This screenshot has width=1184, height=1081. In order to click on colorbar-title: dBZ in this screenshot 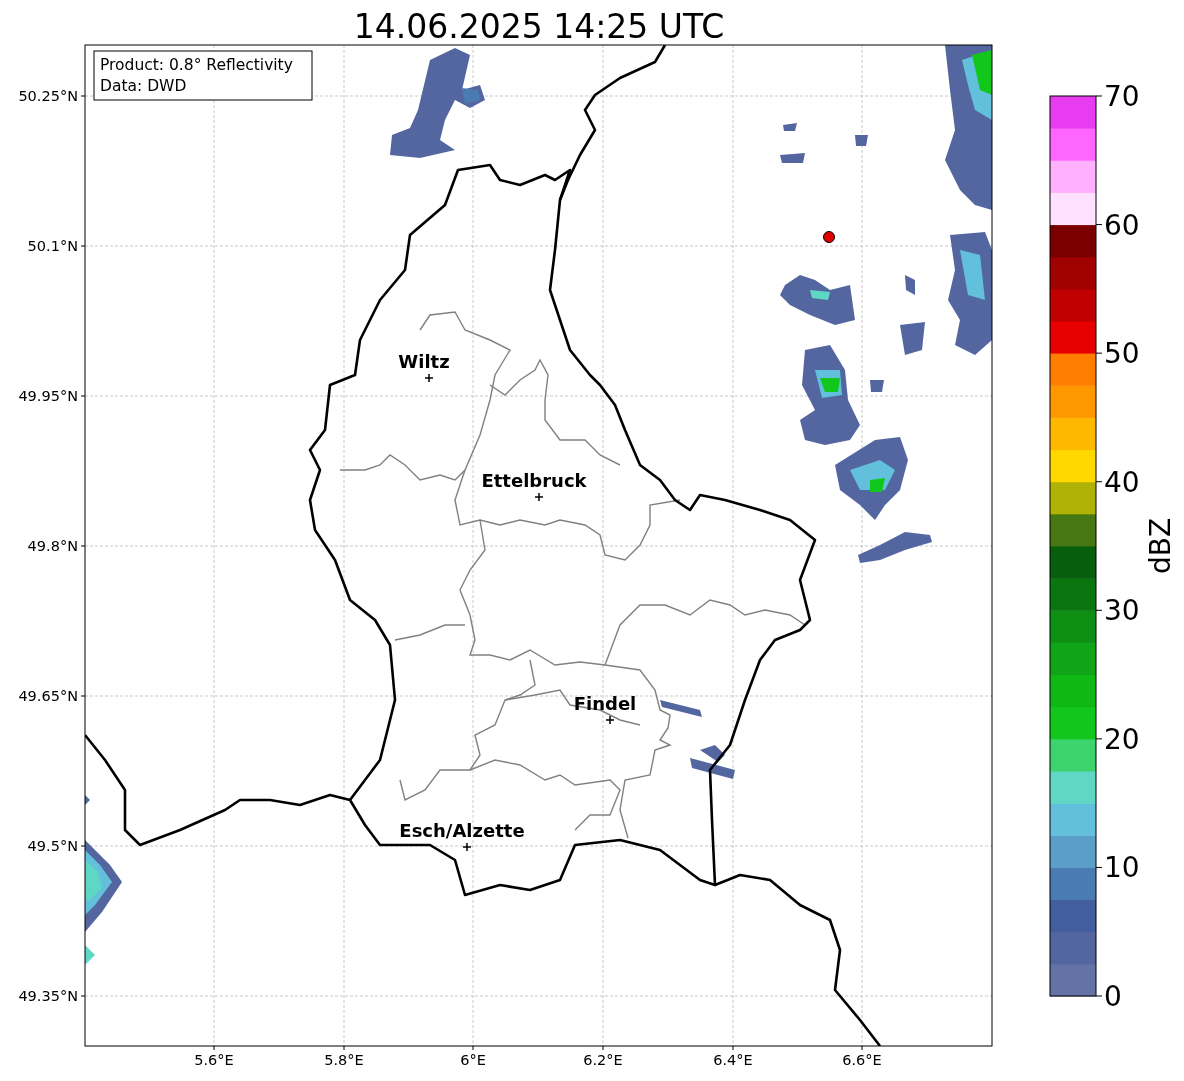, I will do `click(1160, 546)`.